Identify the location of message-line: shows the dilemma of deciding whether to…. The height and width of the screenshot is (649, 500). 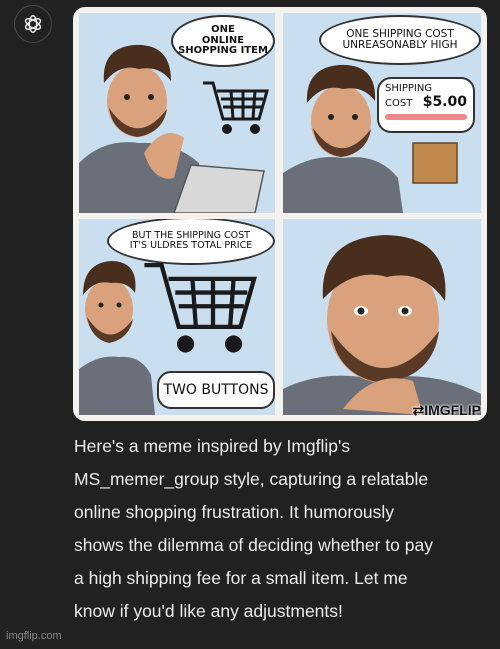
(253, 545).